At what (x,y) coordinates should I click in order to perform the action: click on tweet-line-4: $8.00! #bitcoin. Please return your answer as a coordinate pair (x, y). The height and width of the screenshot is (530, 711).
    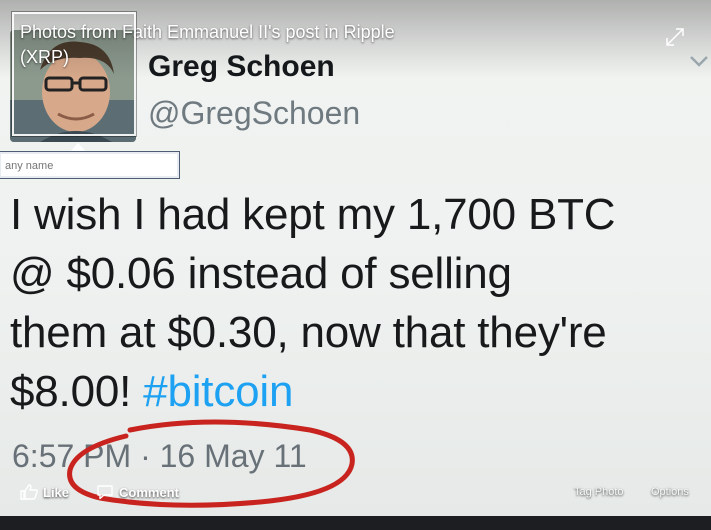
    Looking at the image, I should click on (357, 391).